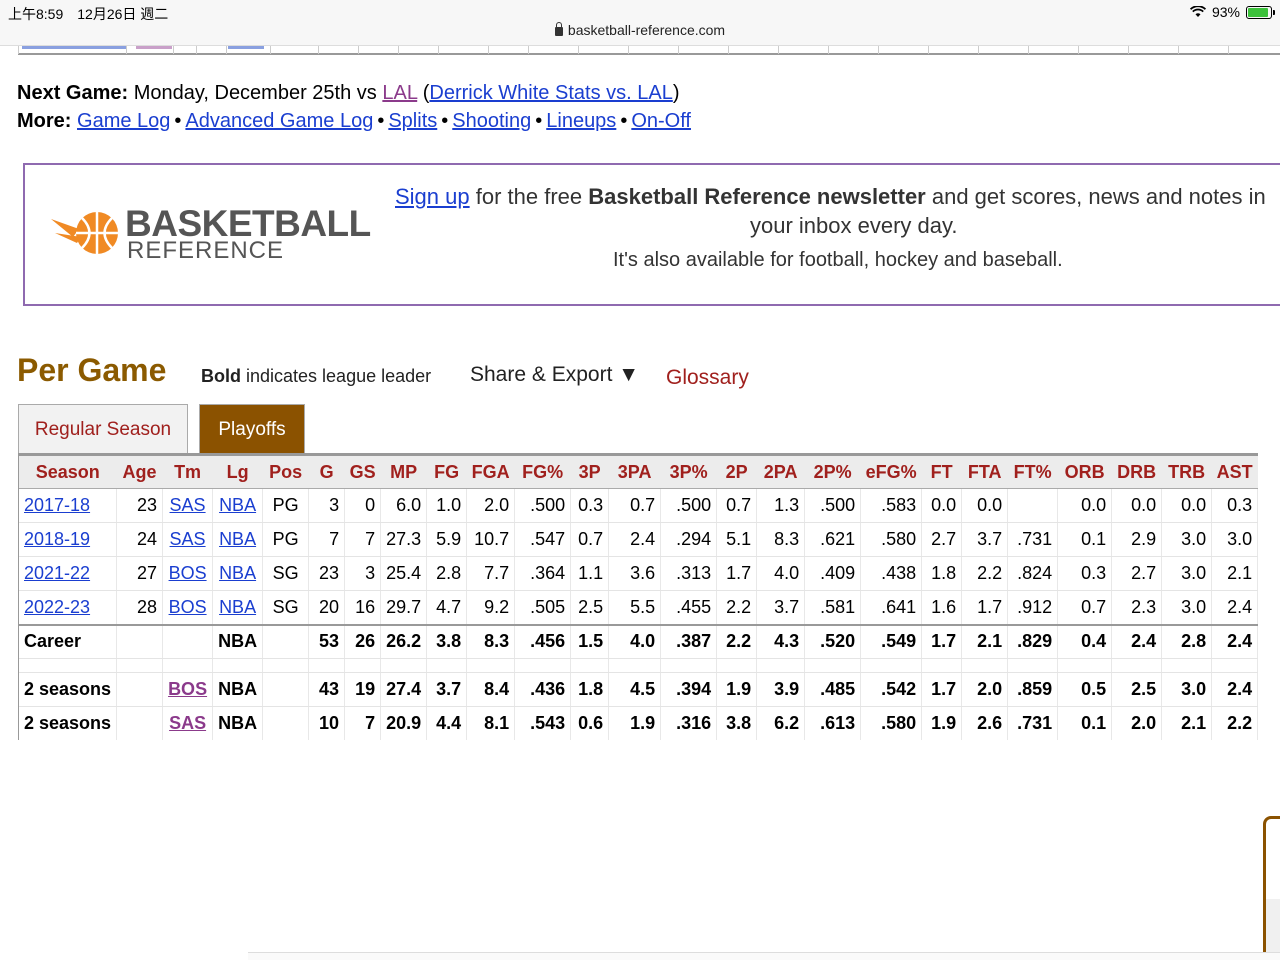 The image size is (1280, 960). I want to click on column-header-age: Age, so click(139, 471).